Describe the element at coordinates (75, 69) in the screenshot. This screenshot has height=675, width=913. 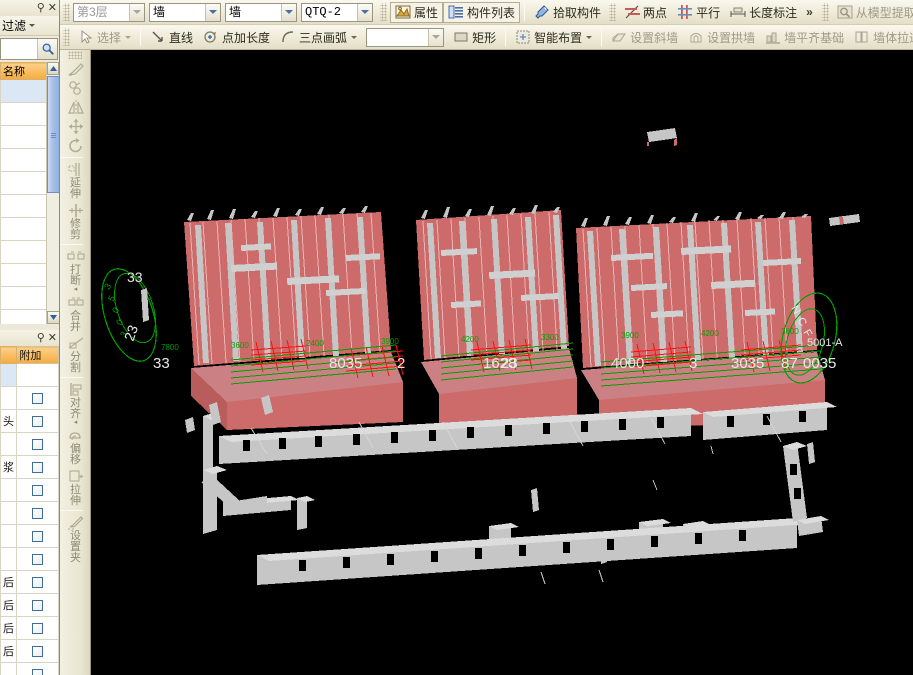
I see `vt-pen-button` at that location.